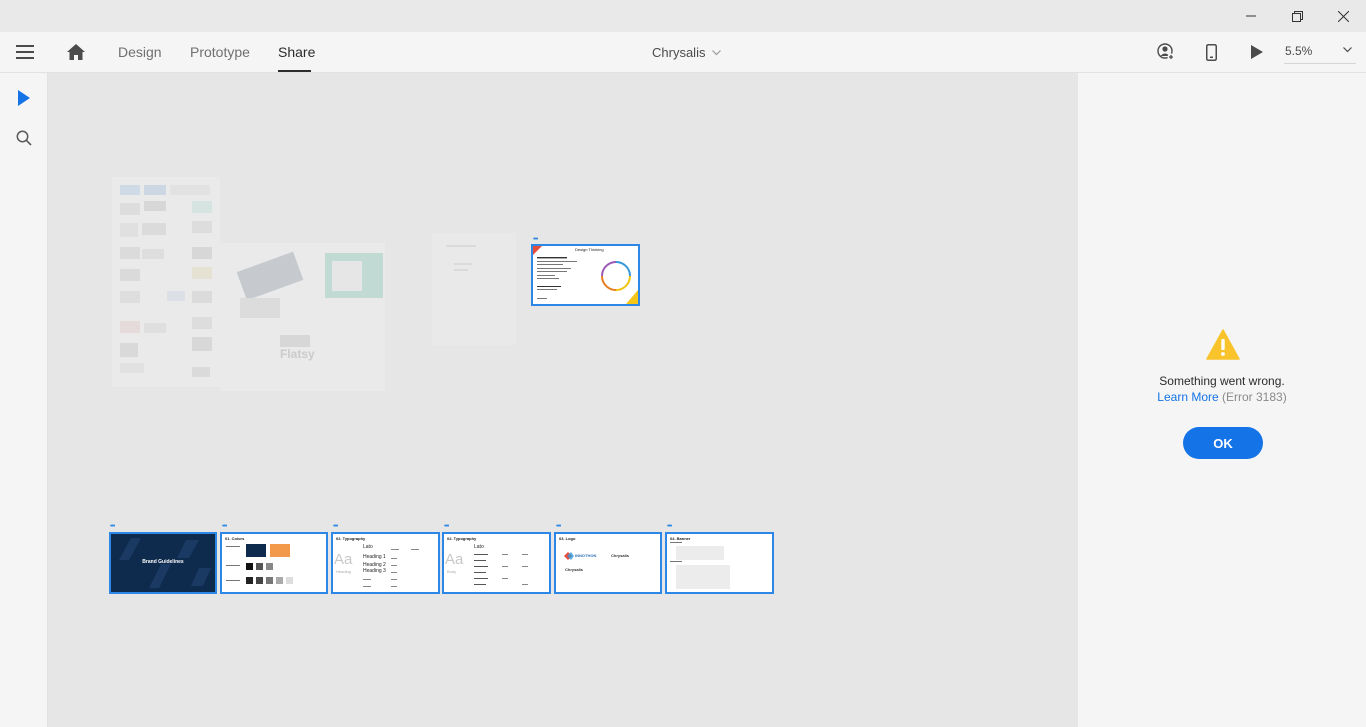 This screenshot has height=727, width=1366. I want to click on ok-button: OK, so click(1223, 443).